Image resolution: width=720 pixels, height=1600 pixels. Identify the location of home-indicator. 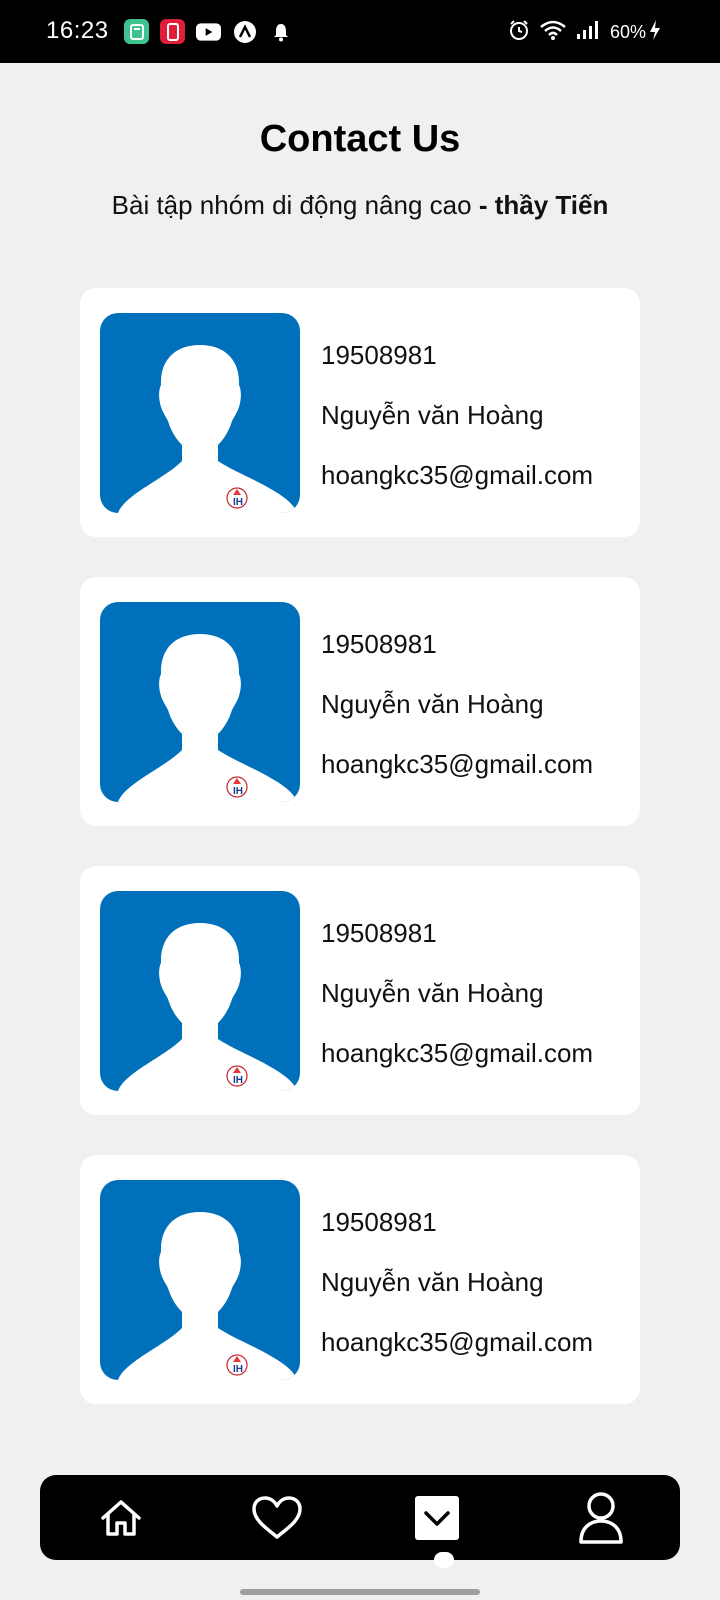
(360, 1592).